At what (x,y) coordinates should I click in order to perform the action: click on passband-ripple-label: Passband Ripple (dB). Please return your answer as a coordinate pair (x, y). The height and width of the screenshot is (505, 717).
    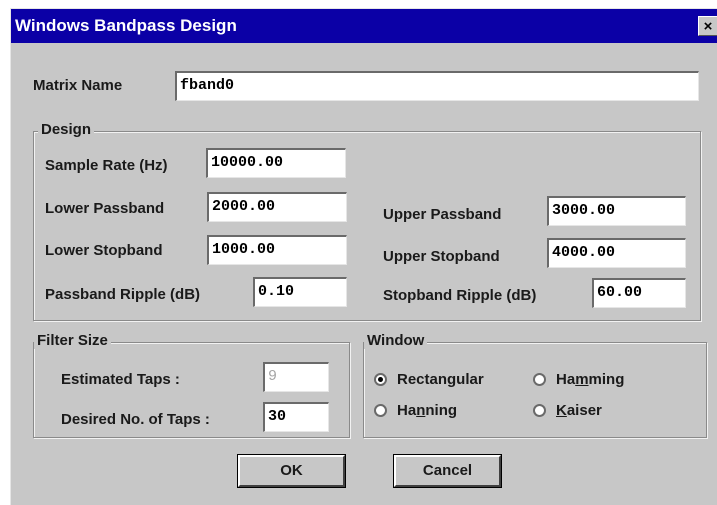
    Looking at the image, I should click on (123, 294).